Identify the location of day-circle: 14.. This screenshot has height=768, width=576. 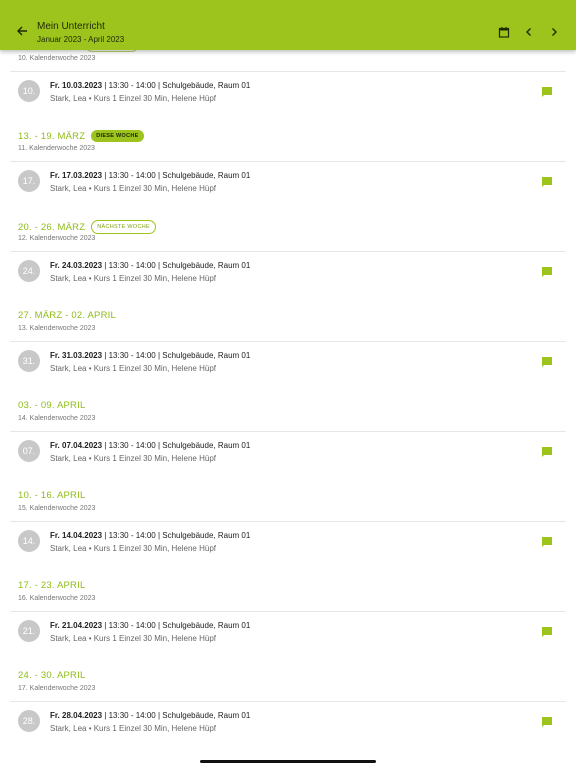
(29, 541).